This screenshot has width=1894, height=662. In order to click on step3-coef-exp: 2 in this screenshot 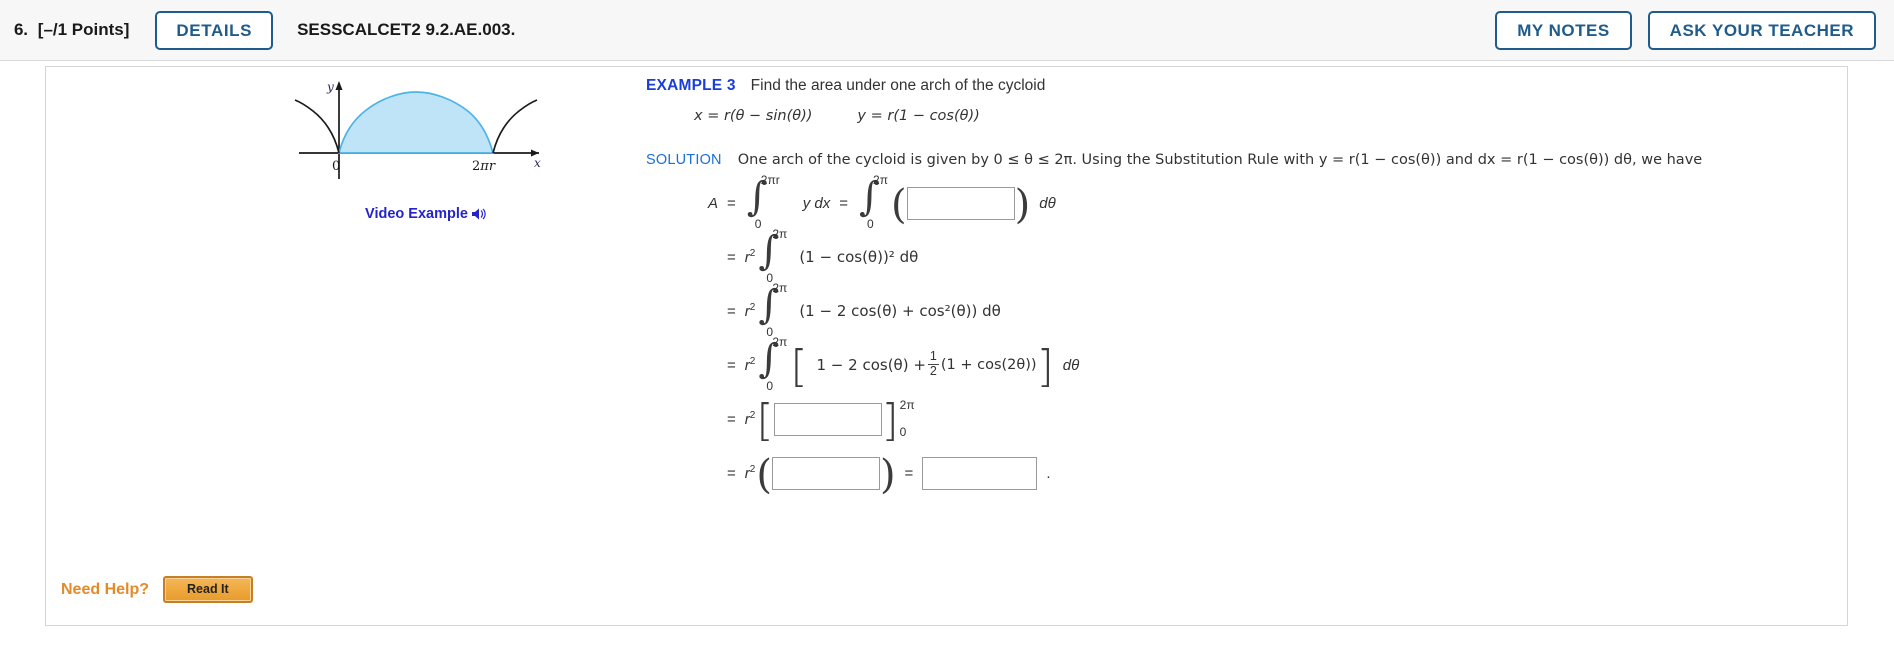, I will do `click(752, 307)`.